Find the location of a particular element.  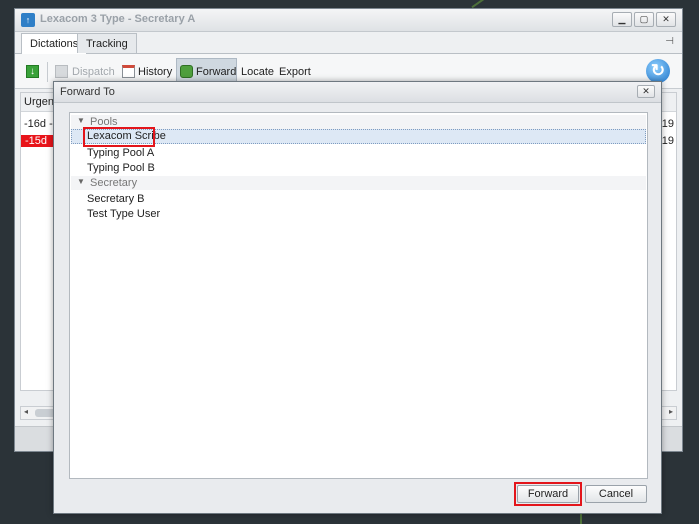

highlight-box-forward-button is located at coordinates (548, 494).